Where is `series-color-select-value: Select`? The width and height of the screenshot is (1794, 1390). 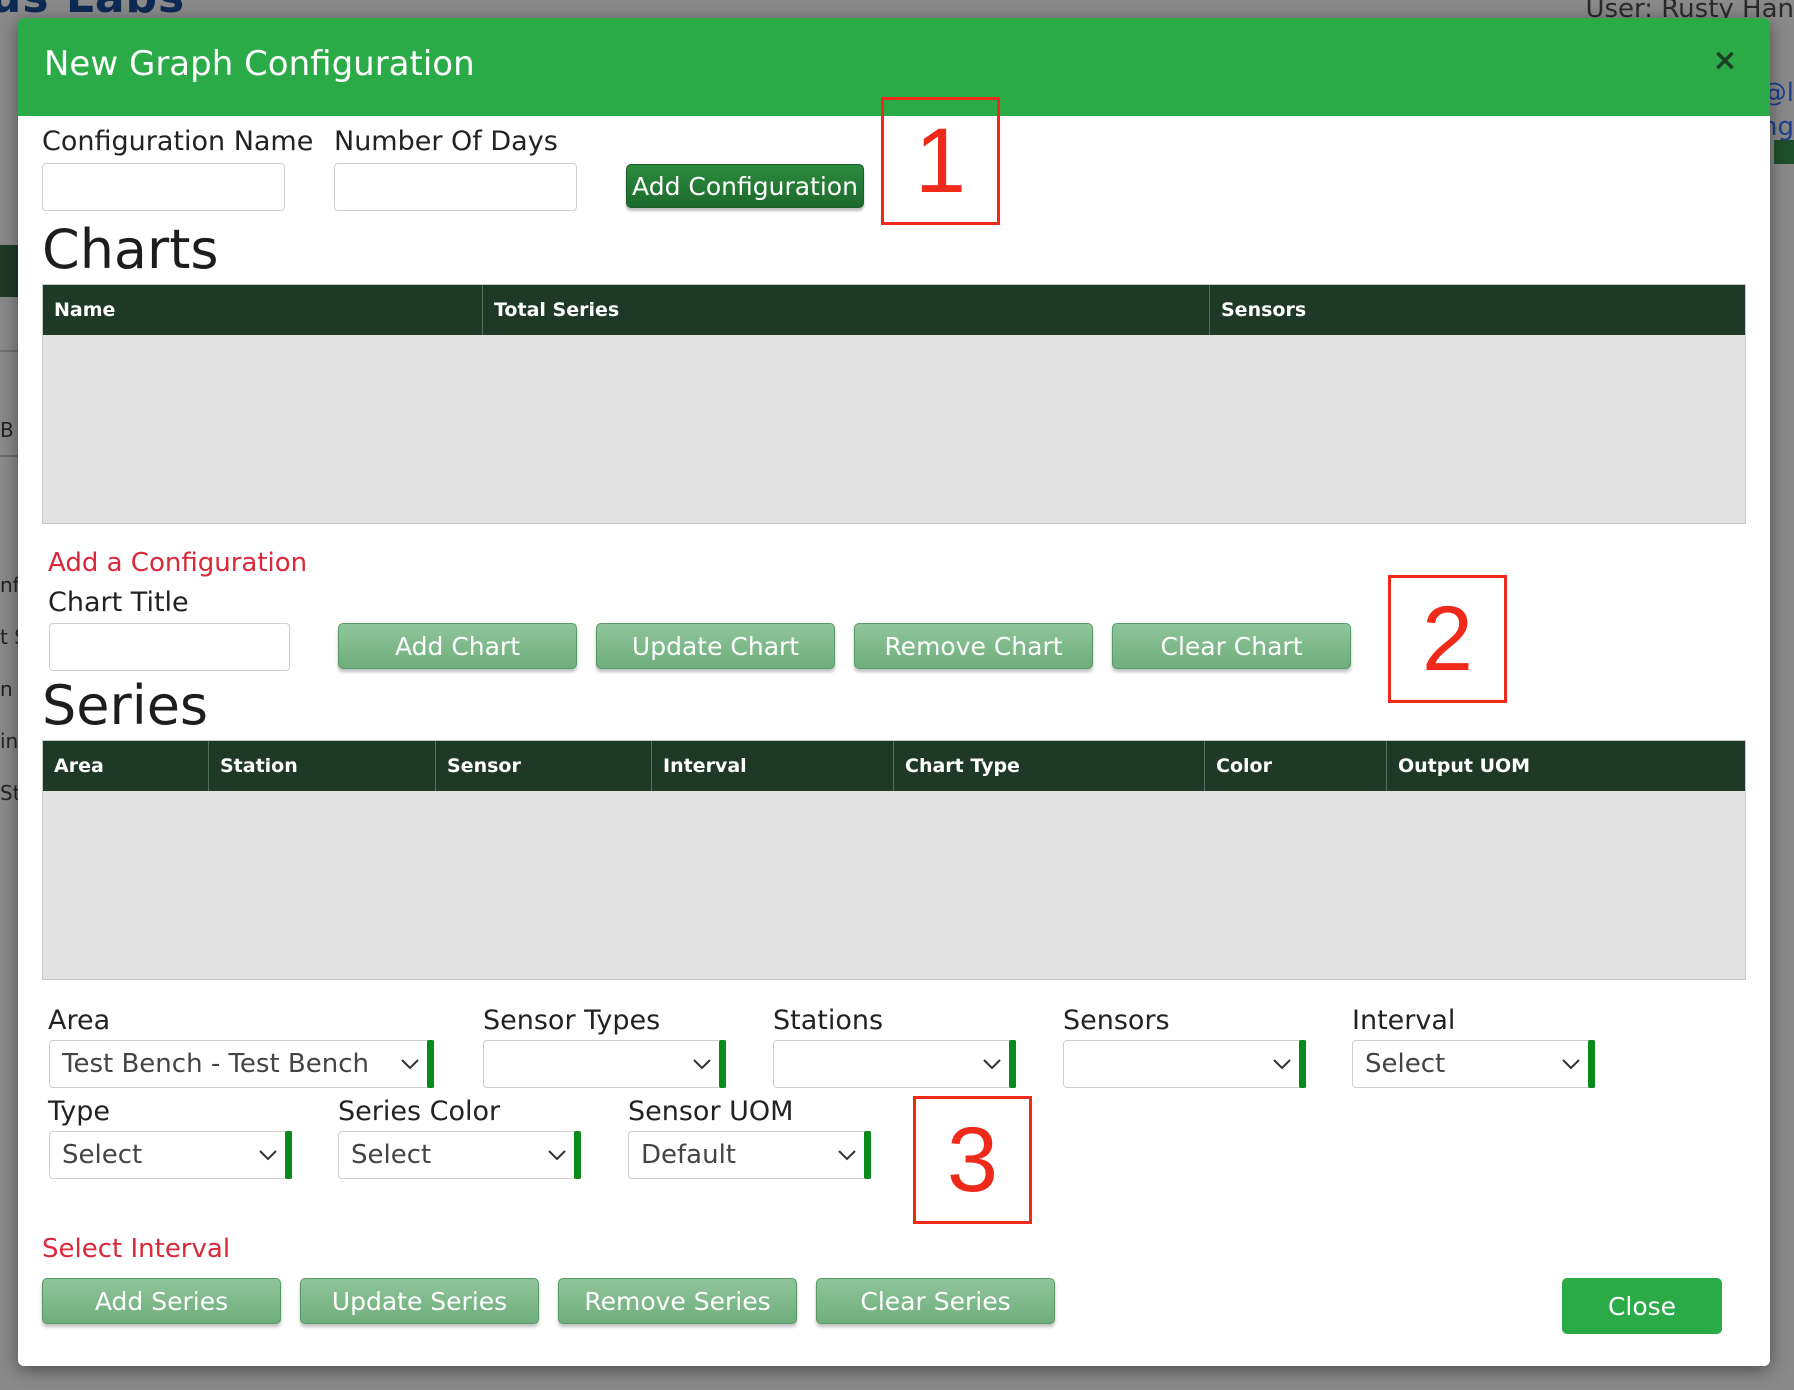 series-color-select-value: Select is located at coordinates (391, 1155).